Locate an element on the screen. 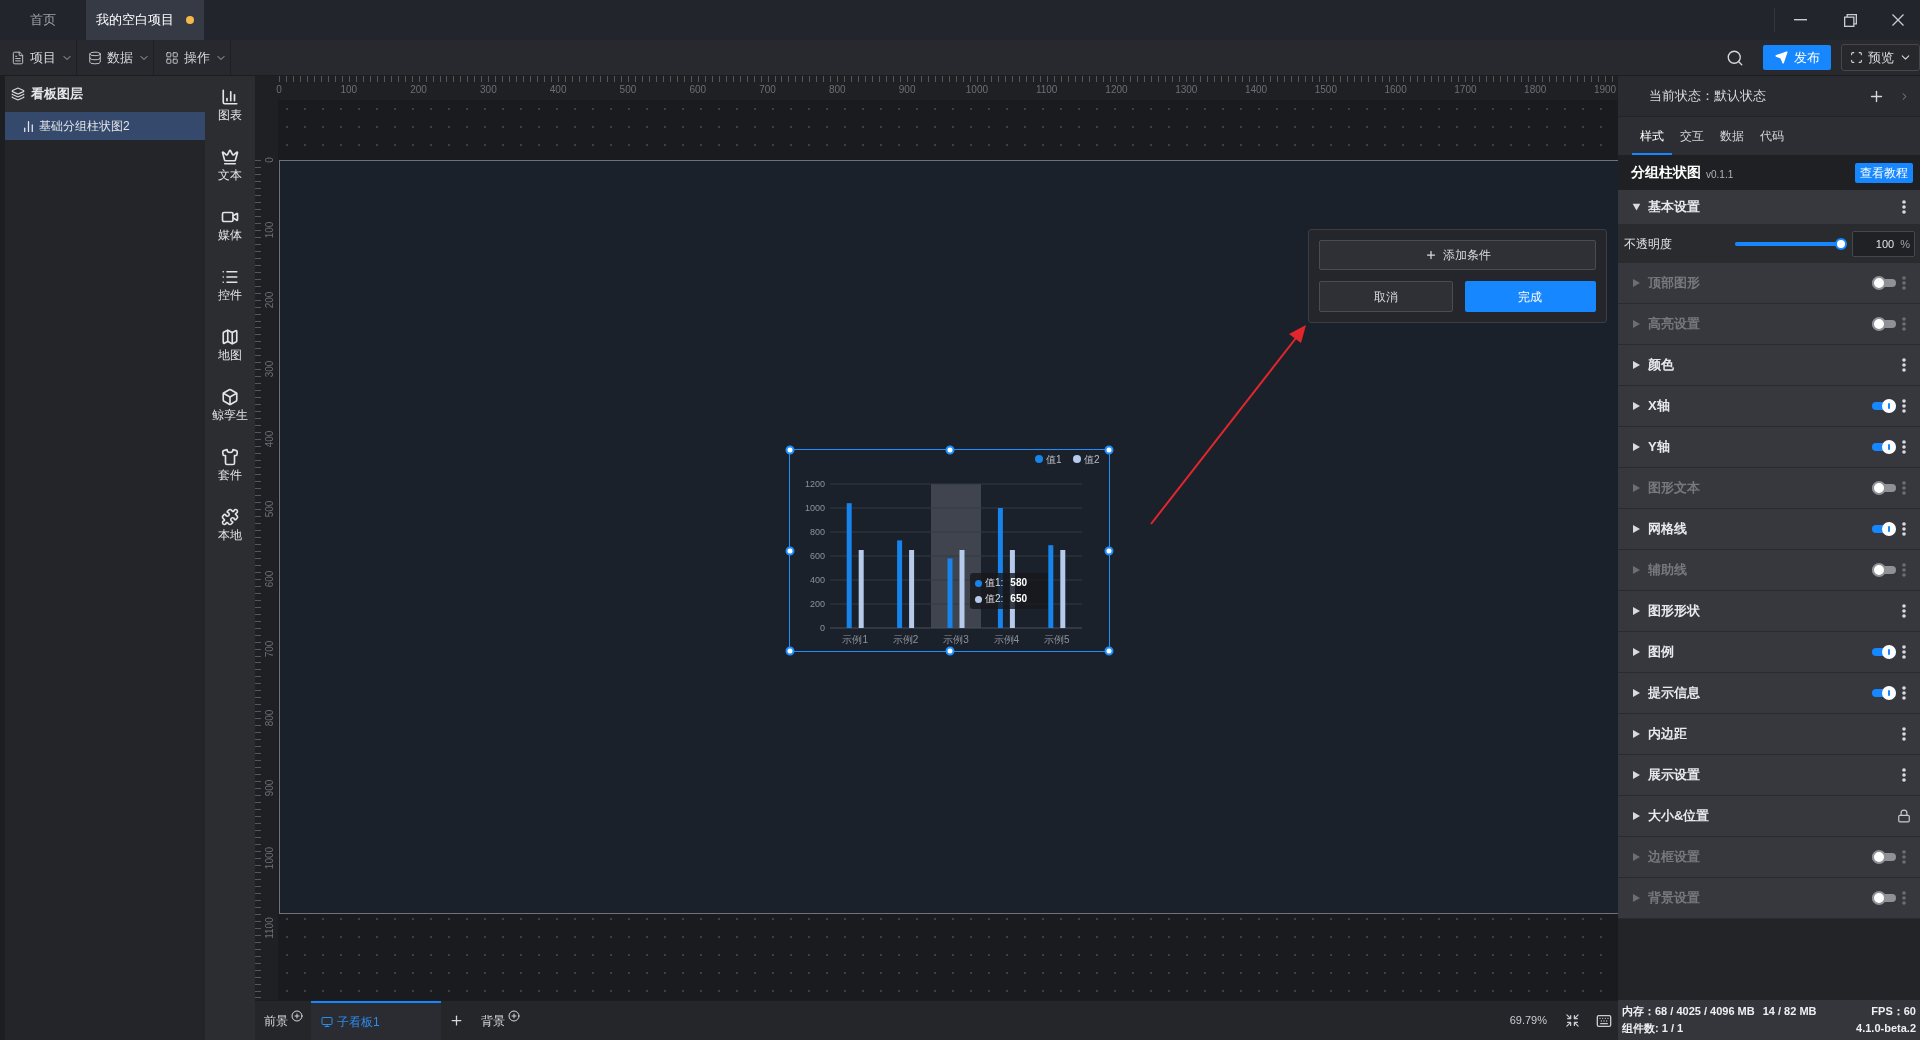  document-tab: 我的空白项目 is located at coordinates (145, 20).